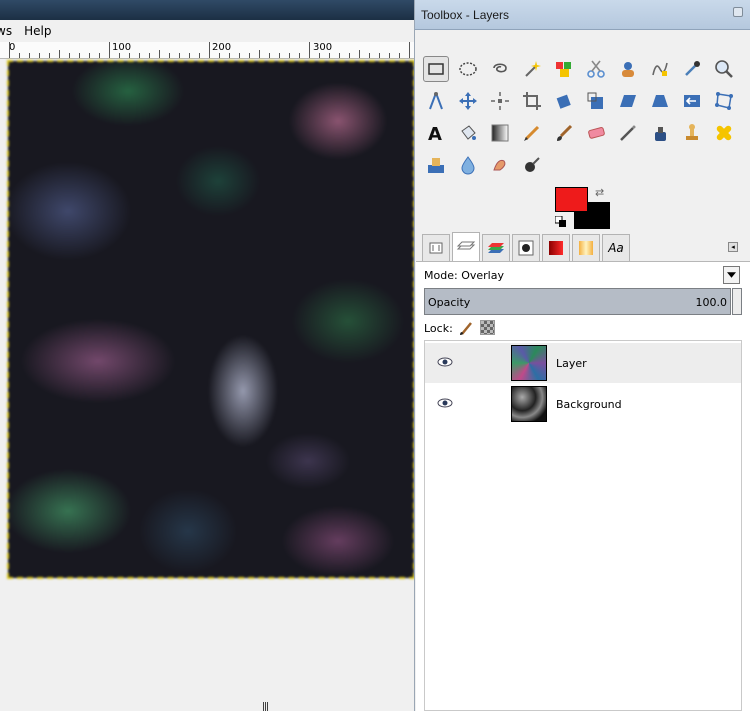 The image size is (750, 711). I want to click on bucket-icon, so click(468, 133).